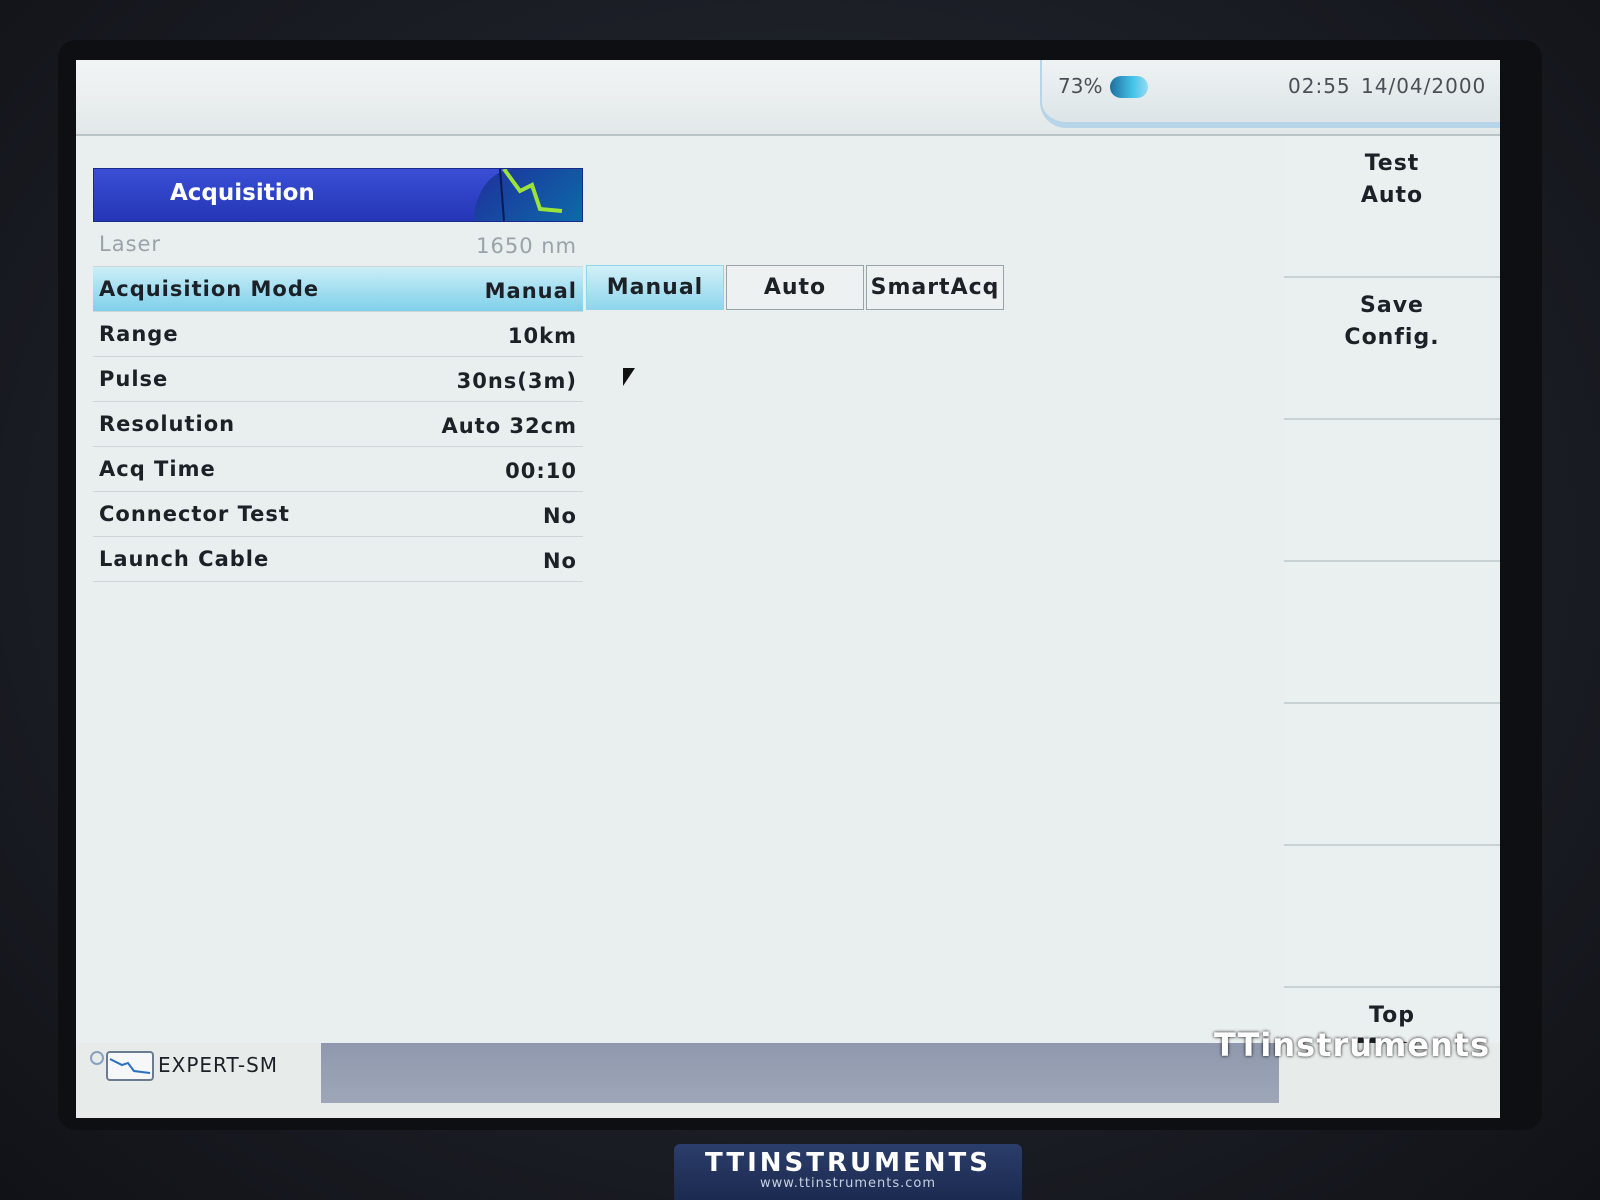 Image resolution: width=1600 pixels, height=1200 pixels. Describe the element at coordinates (209, 289) in the screenshot. I see `row-label: Acquisition Mode` at that location.